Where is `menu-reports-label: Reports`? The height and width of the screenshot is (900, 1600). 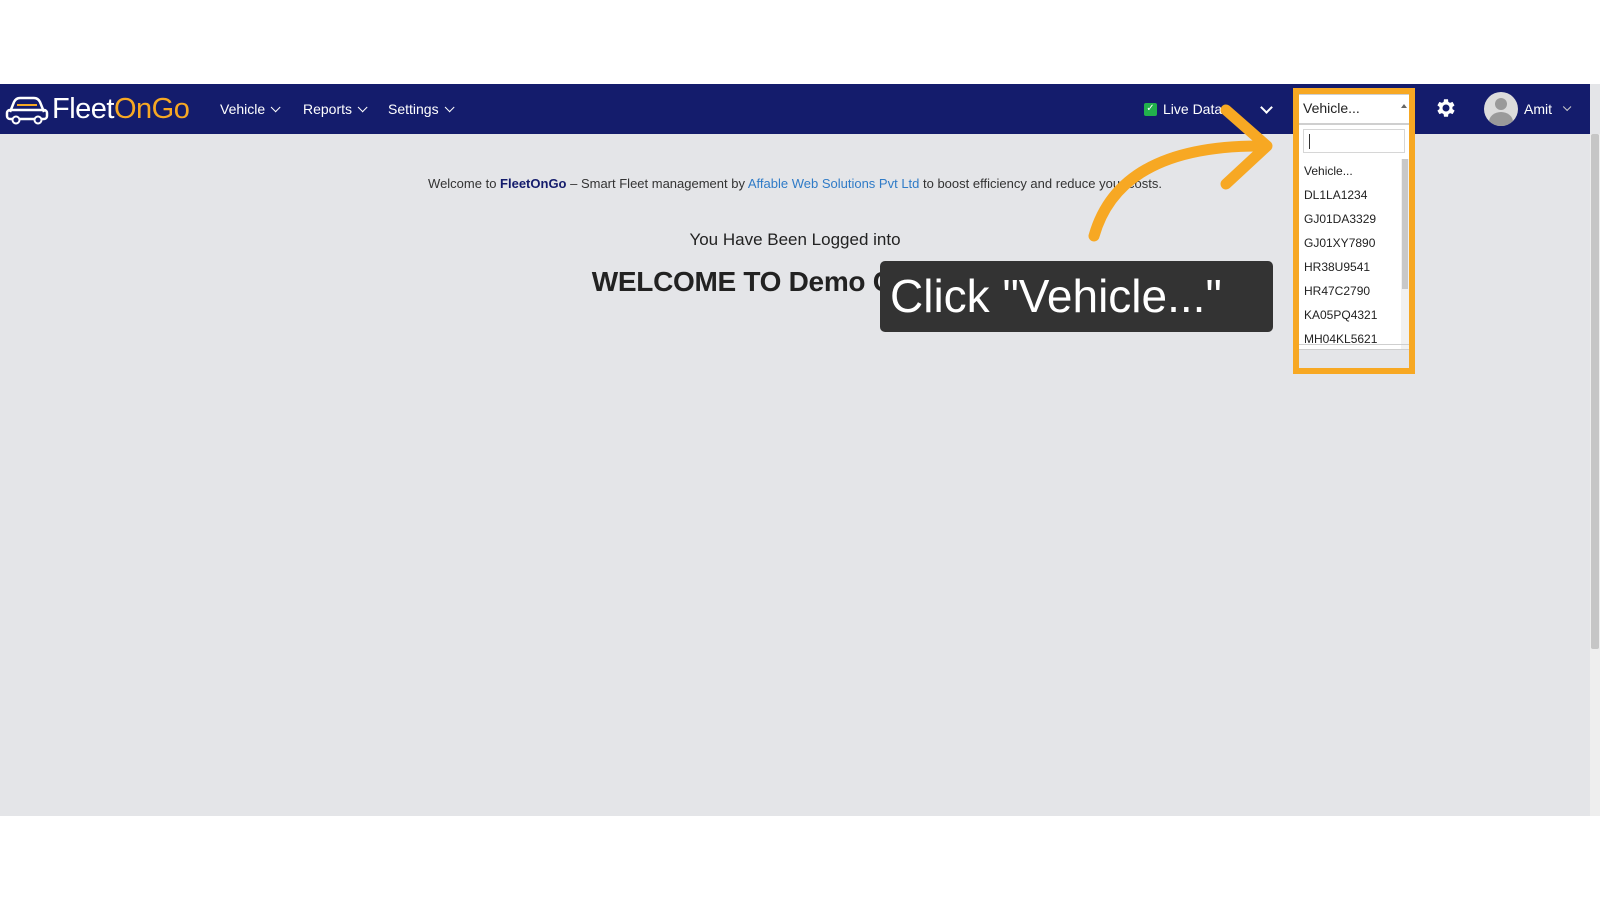
menu-reports-label: Reports is located at coordinates (328, 109).